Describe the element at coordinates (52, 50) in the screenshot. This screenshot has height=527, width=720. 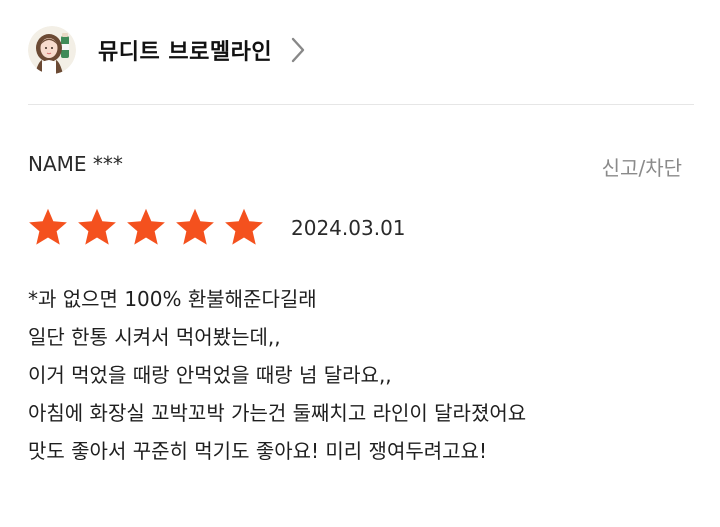
I see `avatar` at that location.